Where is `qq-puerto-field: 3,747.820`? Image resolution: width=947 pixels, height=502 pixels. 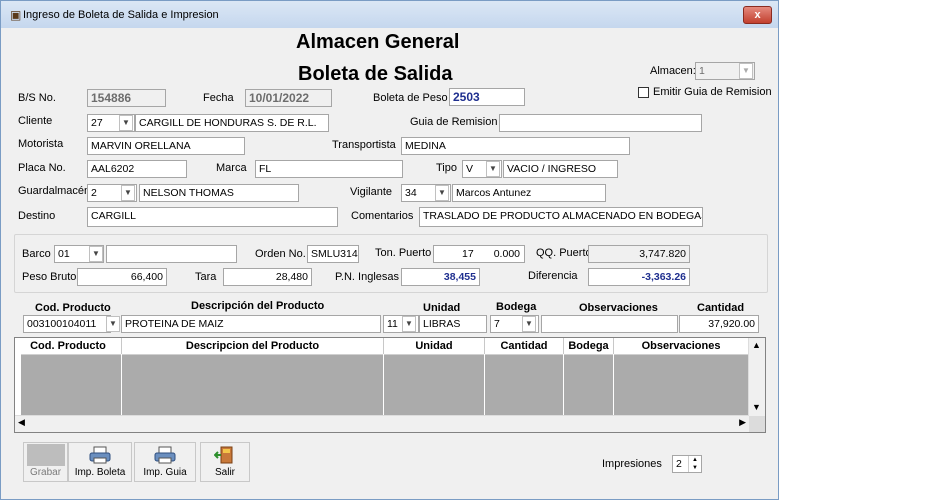 qq-puerto-field: 3,747.820 is located at coordinates (639, 254).